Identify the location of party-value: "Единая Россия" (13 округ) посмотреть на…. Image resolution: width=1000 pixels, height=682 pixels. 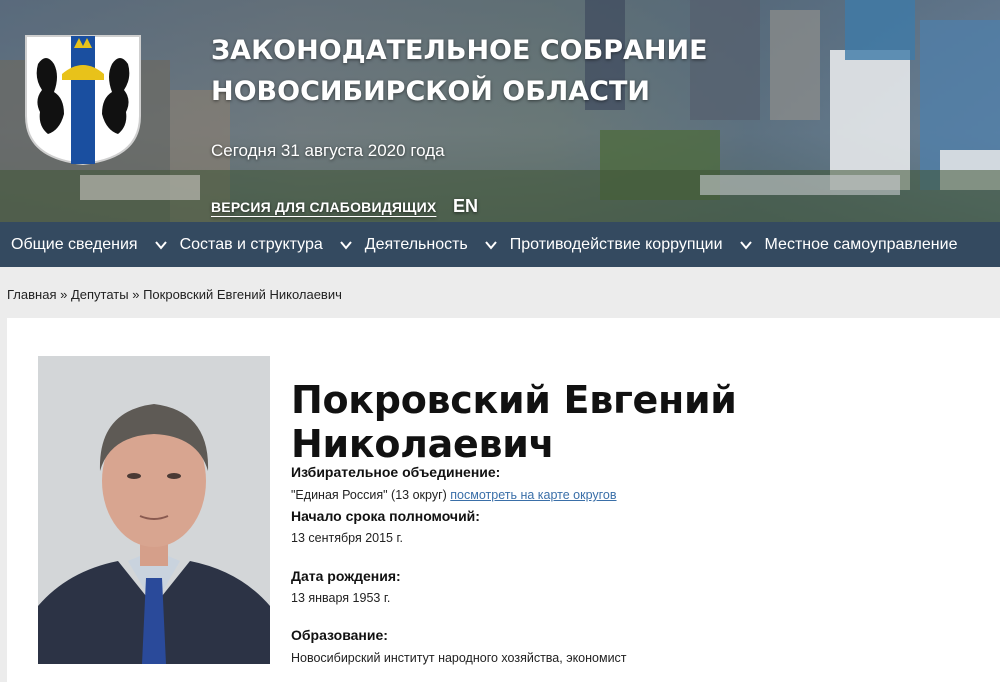
(454, 495).